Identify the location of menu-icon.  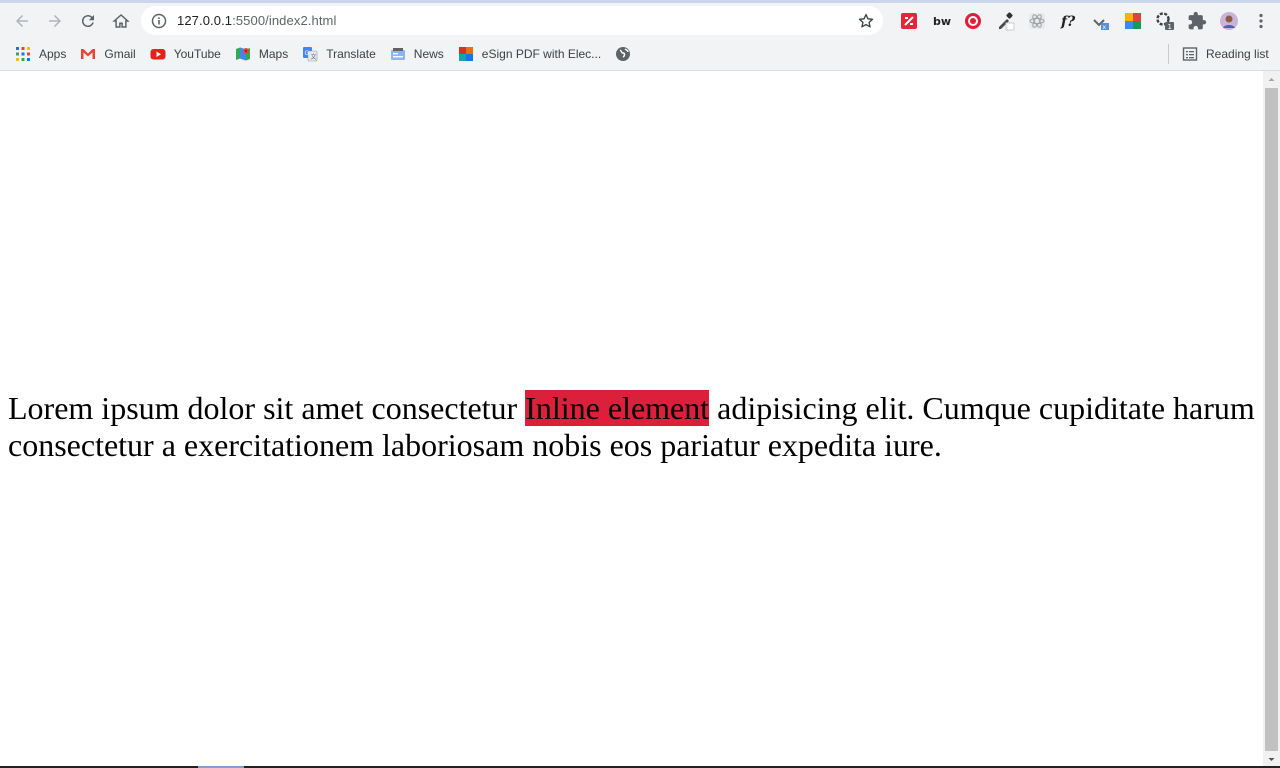
(1261, 20).